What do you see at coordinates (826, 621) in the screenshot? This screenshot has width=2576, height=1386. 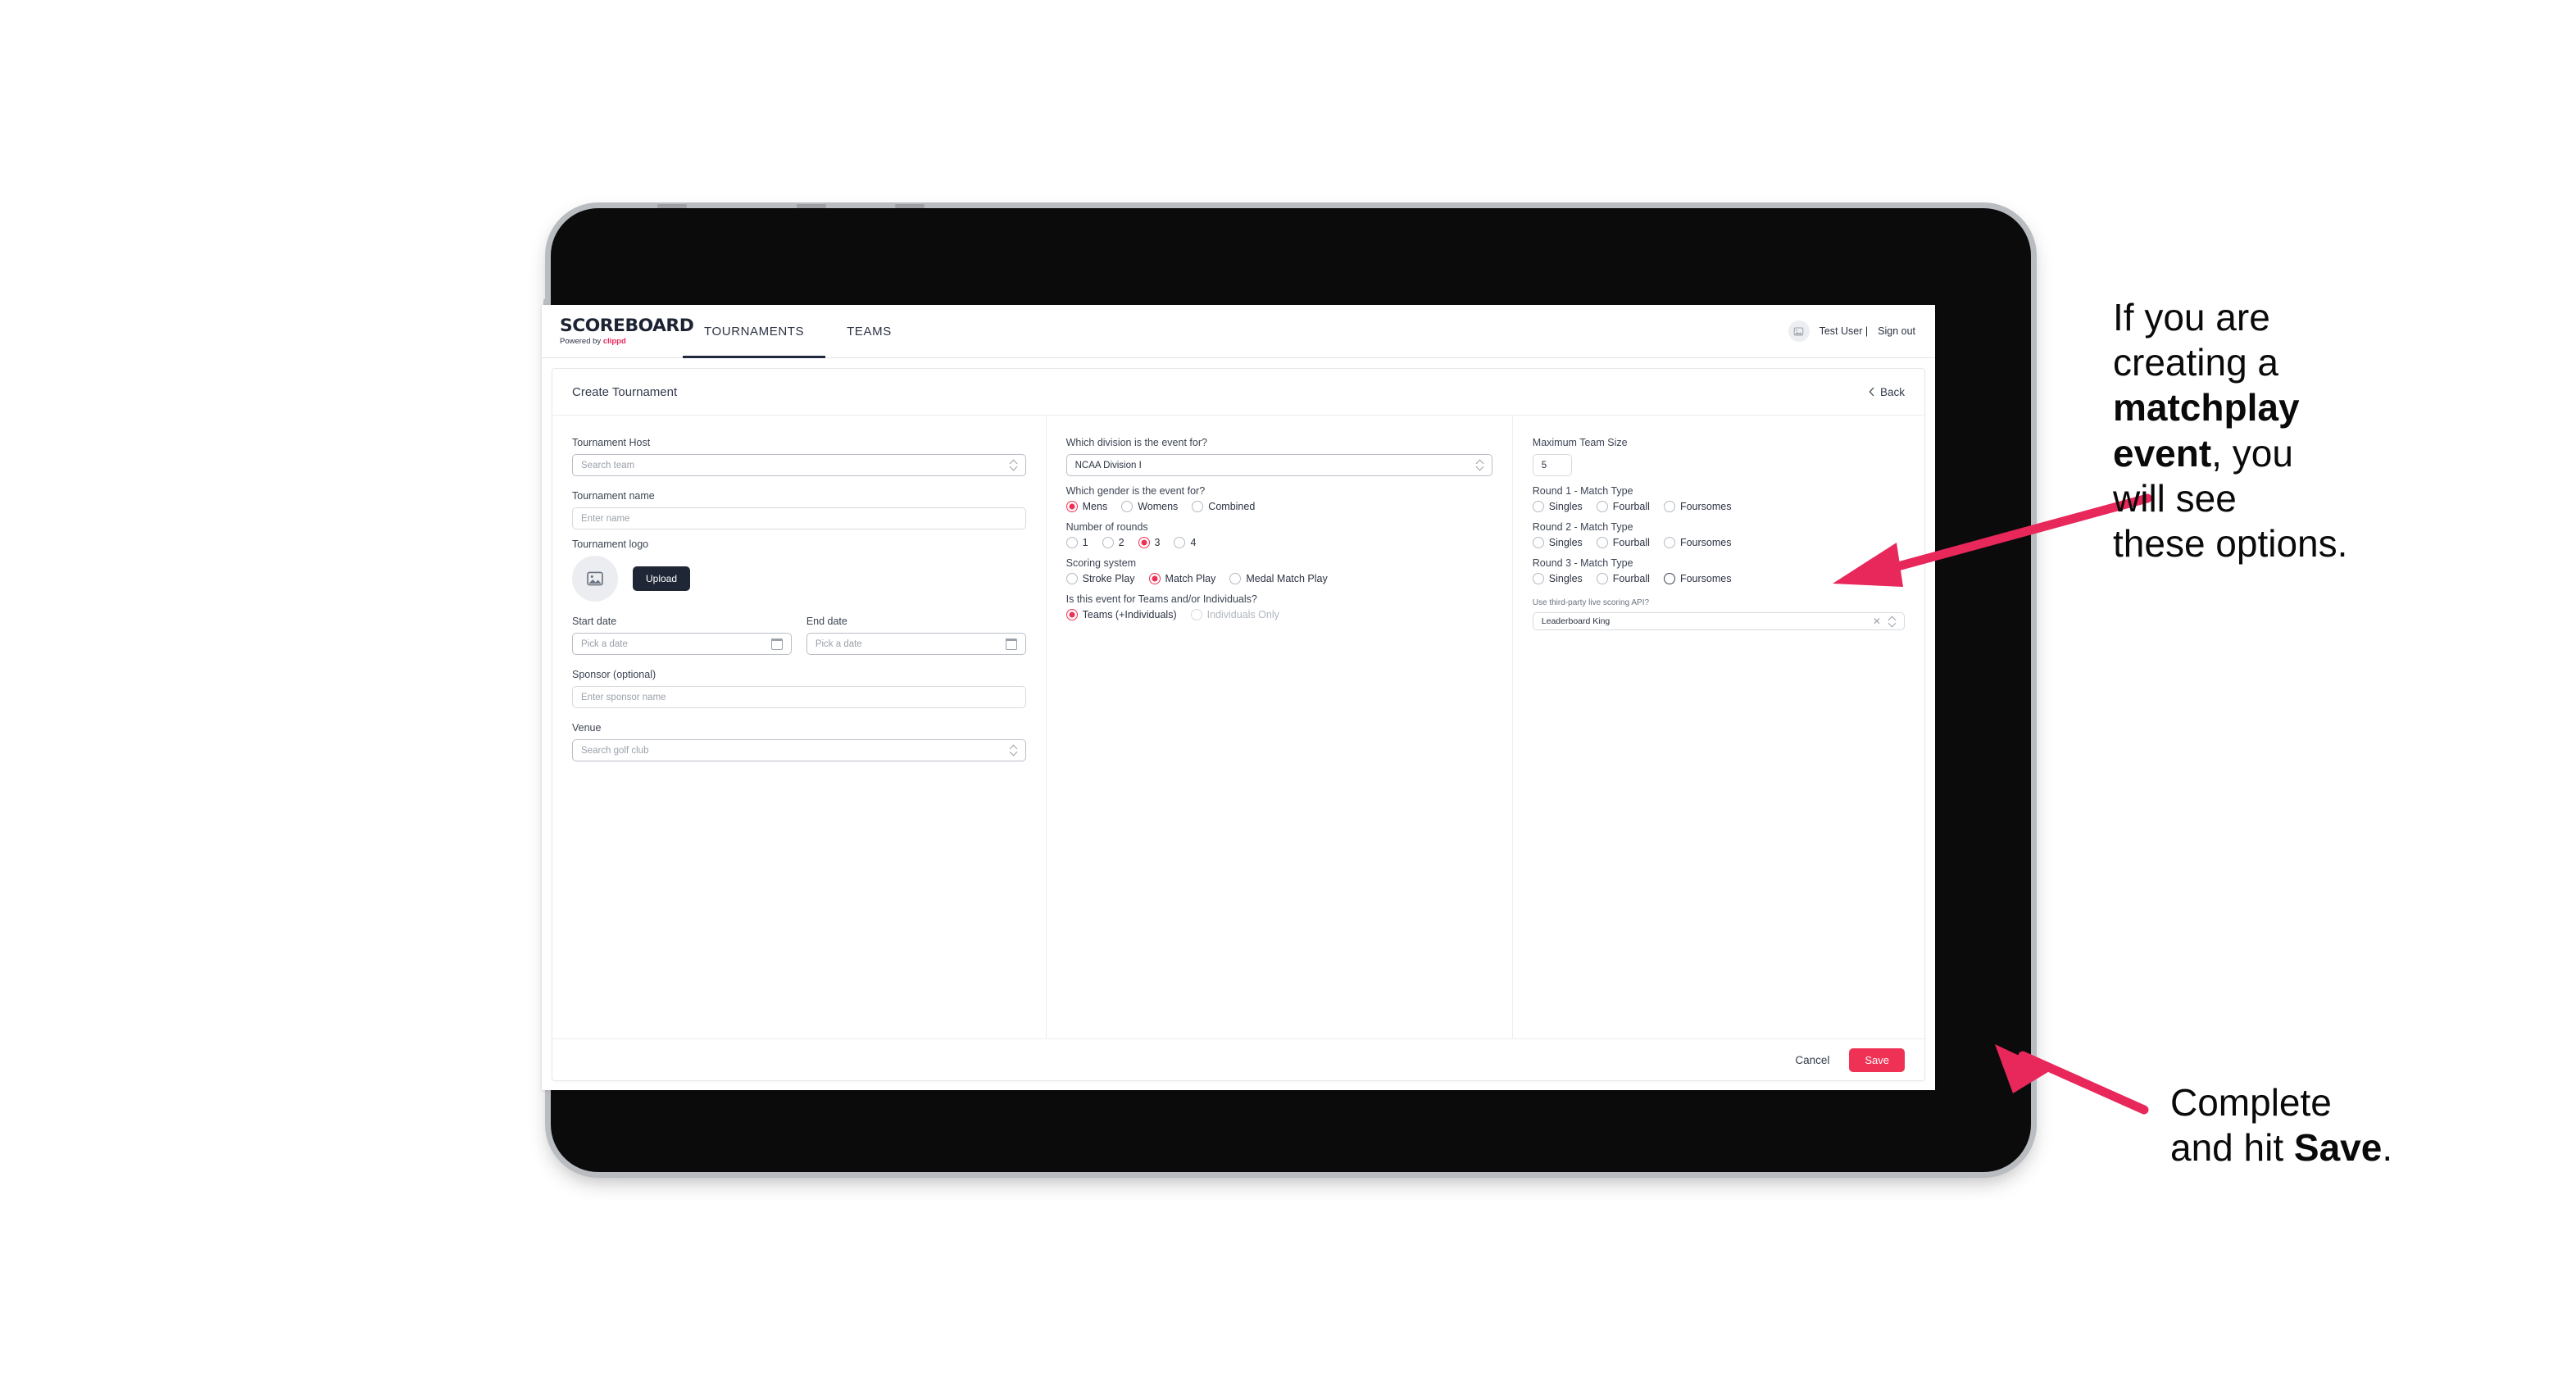 I see `end-date-label: End date` at bounding box center [826, 621].